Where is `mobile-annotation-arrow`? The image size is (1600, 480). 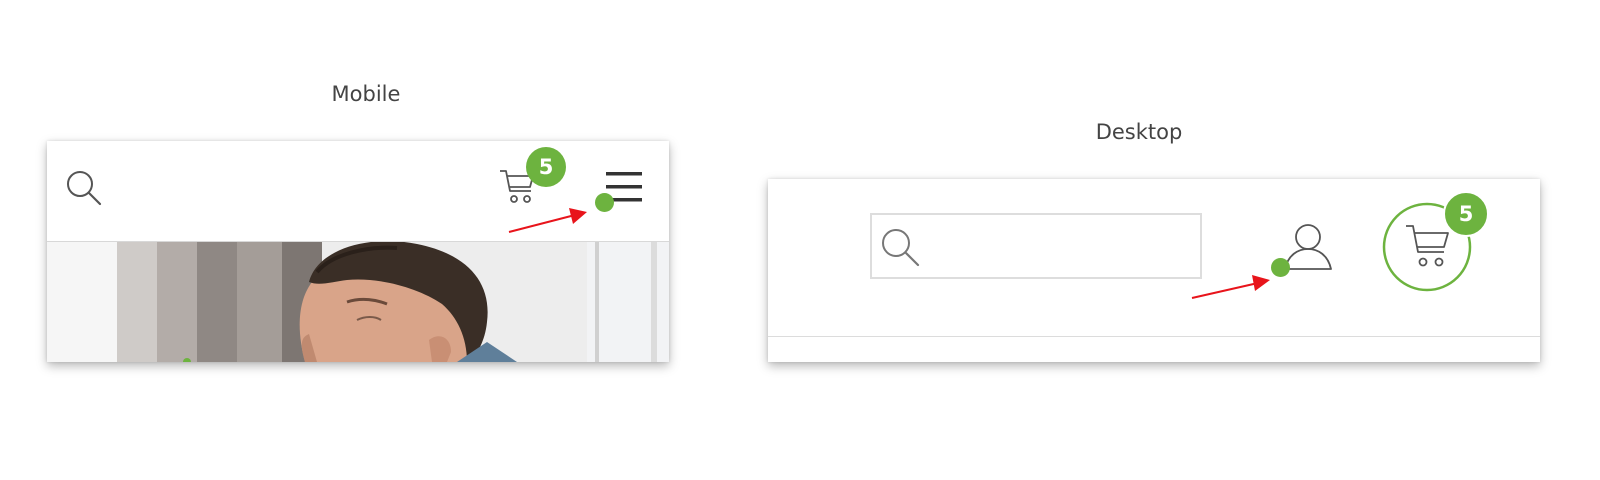
mobile-annotation-arrow is located at coordinates (547, 220).